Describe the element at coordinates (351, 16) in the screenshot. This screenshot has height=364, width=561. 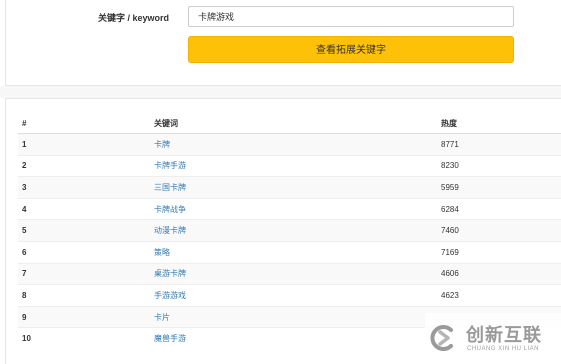
I see `keyword-input` at that location.